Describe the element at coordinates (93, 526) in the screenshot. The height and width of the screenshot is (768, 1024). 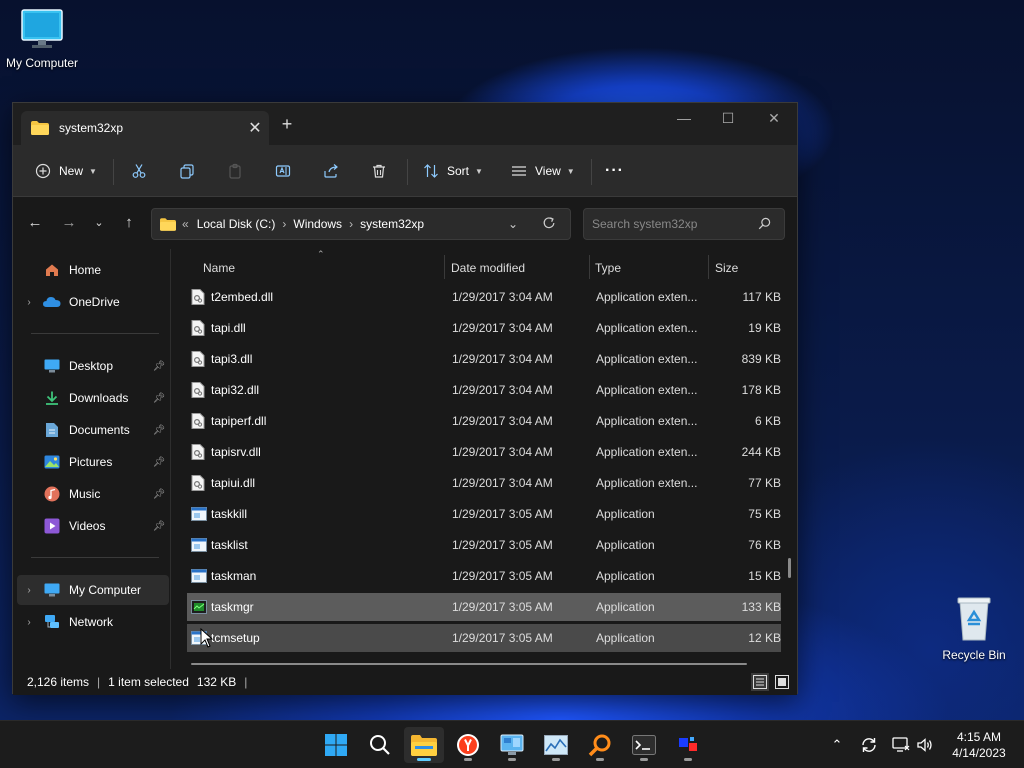
I see `nav-item-videos: Videos 📌︎` at that location.